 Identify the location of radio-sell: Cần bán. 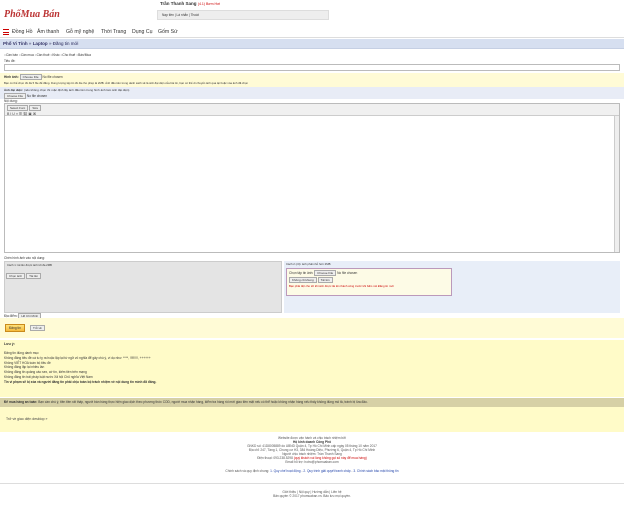
(12, 55).